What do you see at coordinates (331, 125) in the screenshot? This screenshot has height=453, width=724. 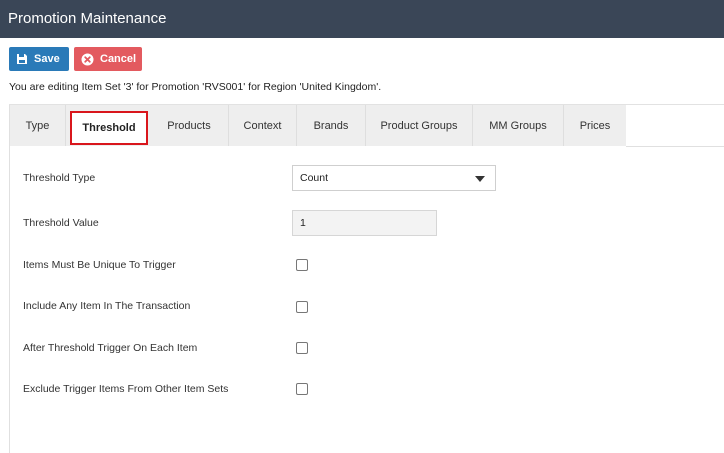 I see `tab-brands: Brands` at bounding box center [331, 125].